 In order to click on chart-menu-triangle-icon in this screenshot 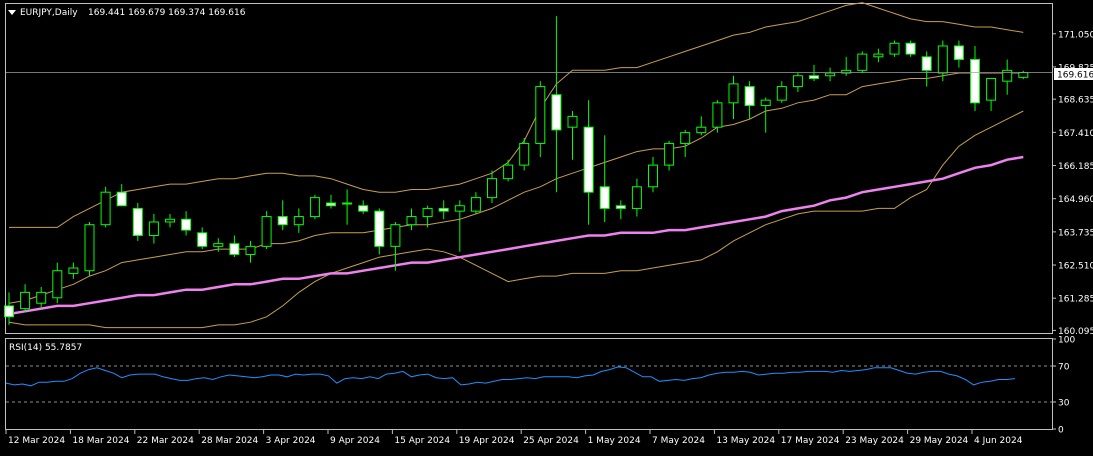, I will do `click(12, 12)`.